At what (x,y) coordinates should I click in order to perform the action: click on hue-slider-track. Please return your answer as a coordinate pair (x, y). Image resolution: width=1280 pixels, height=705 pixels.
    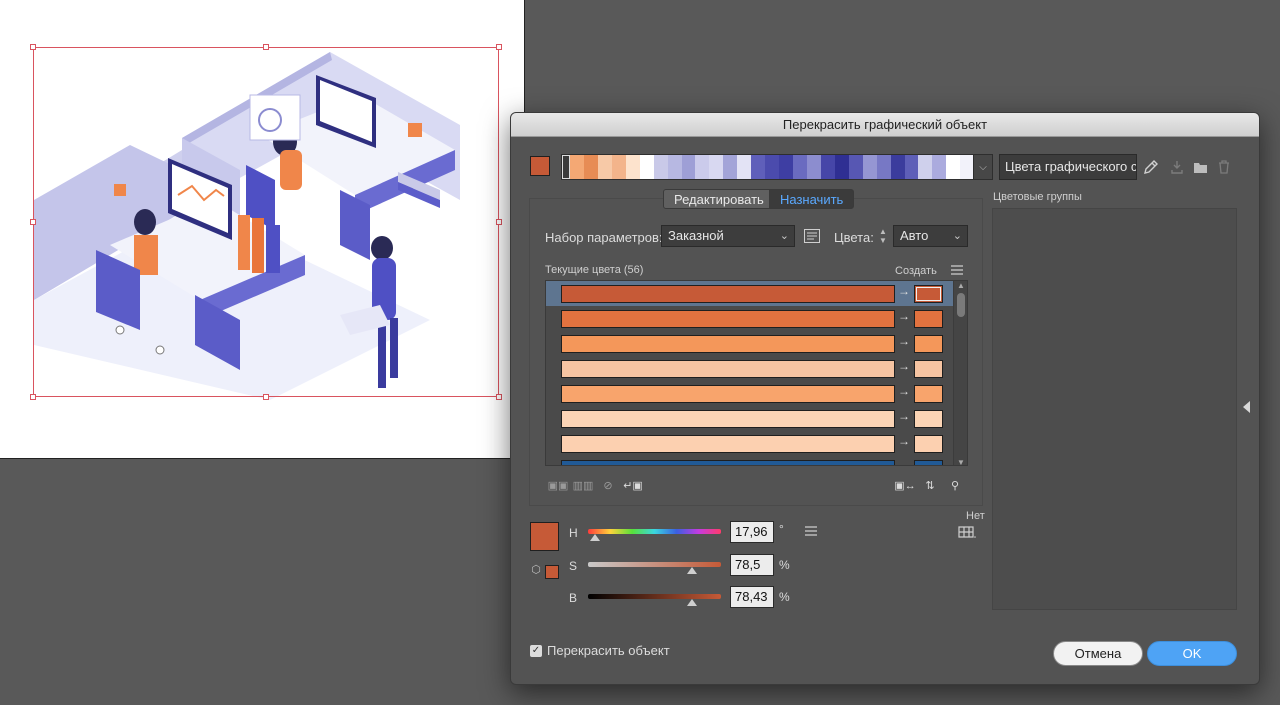
    Looking at the image, I should click on (654, 531).